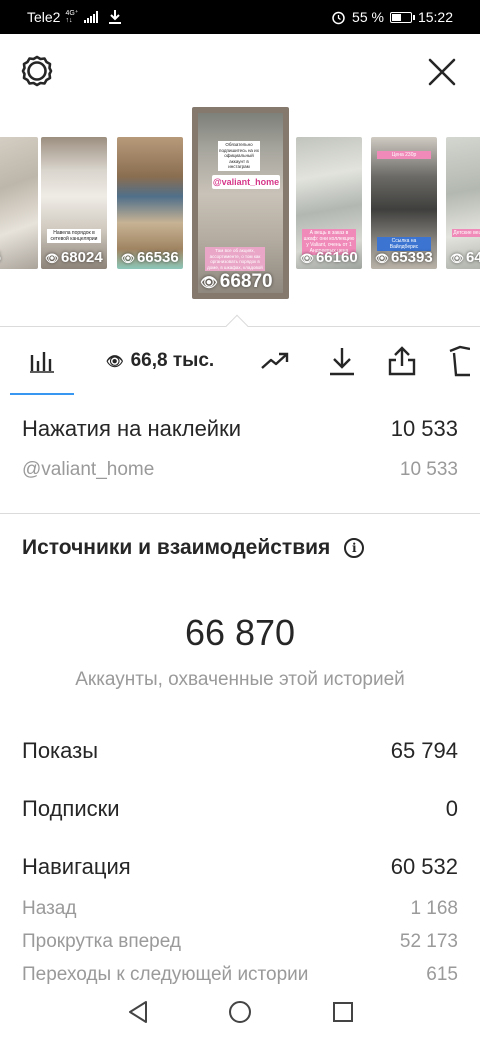 The image size is (480, 1040). Describe the element at coordinates (402, 17) in the screenshot. I see `battery-icon` at that location.